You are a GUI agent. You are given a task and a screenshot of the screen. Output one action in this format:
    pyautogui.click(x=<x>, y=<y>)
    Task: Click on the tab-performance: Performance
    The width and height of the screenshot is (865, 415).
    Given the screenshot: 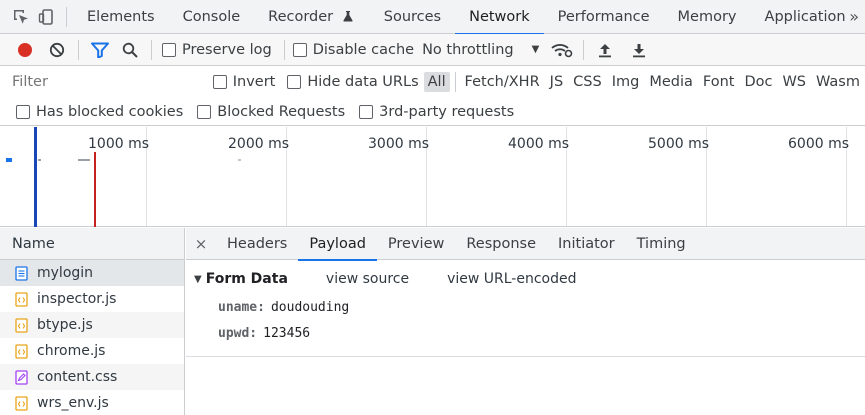 What is the action you would take?
    pyautogui.click(x=604, y=17)
    